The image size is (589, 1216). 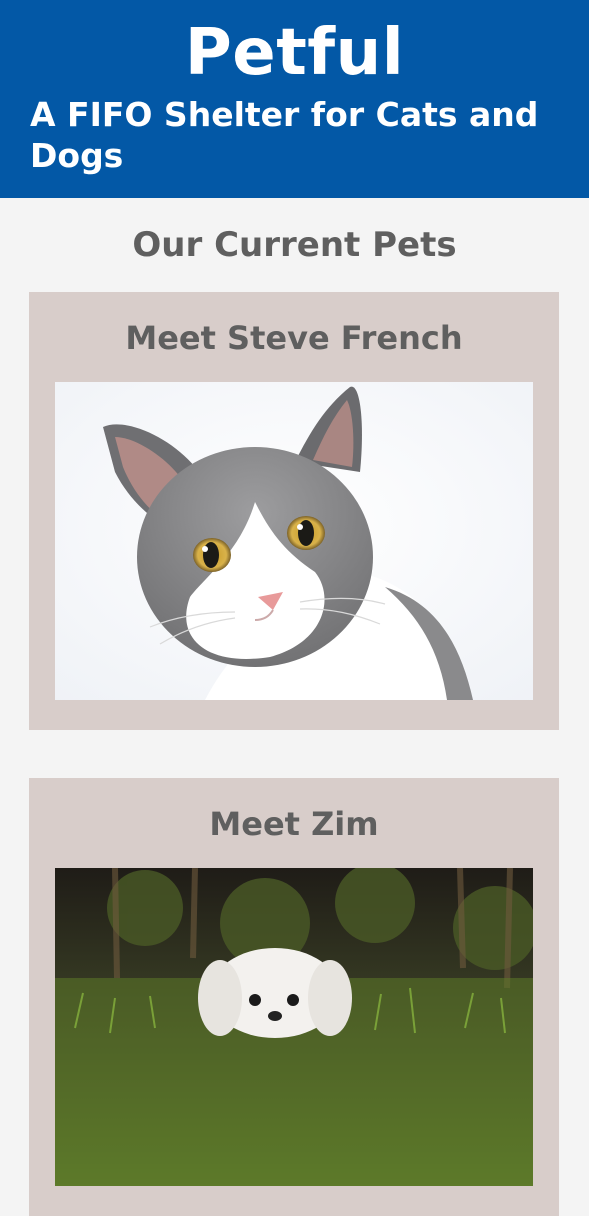 What do you see at coordinates (294, 824) in the screenshot?
I see `pet-name: Meet Zim` at bounding box center [294, 824].